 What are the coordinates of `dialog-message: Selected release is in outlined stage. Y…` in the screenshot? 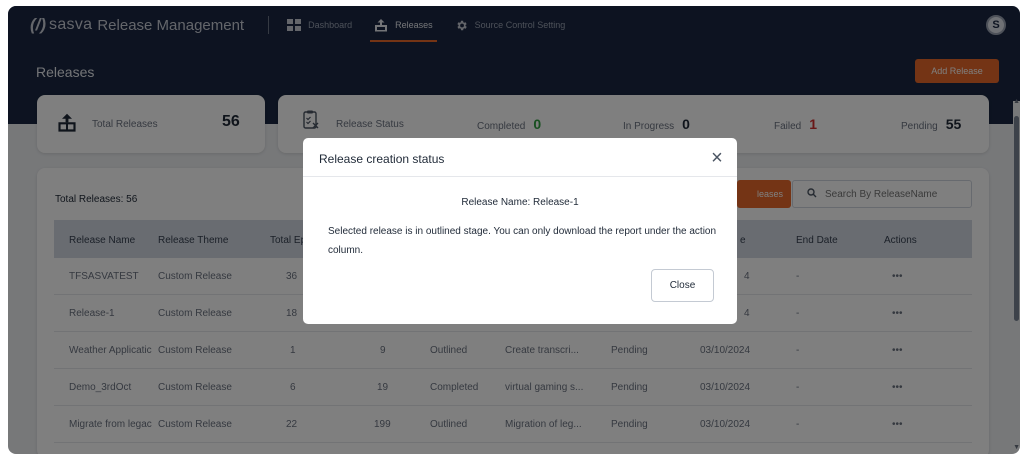 It's located at (522, 241).